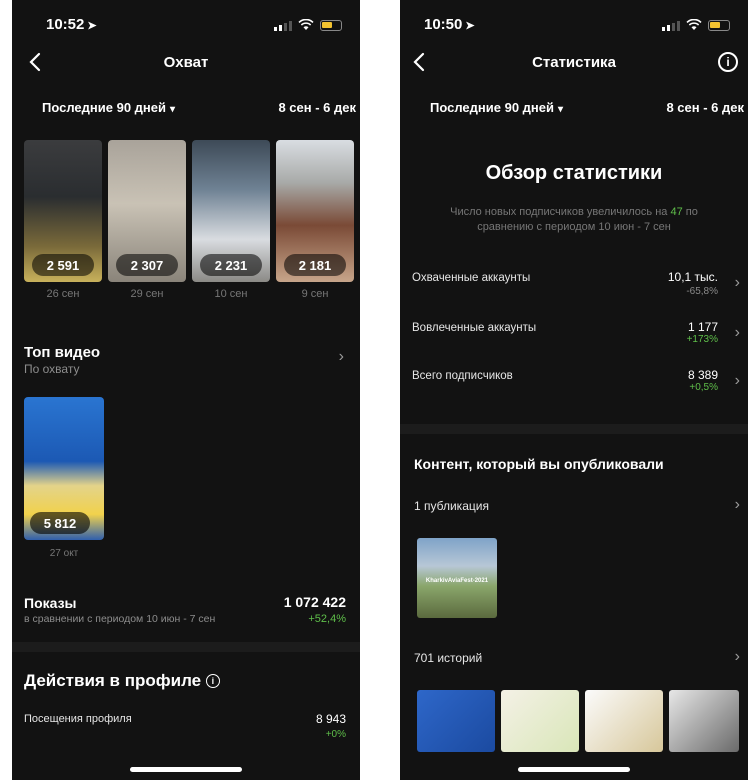  Describe the element at coordinates (62, 352) in the screenshot. I see `top-video-title: Топ видео` at that location.